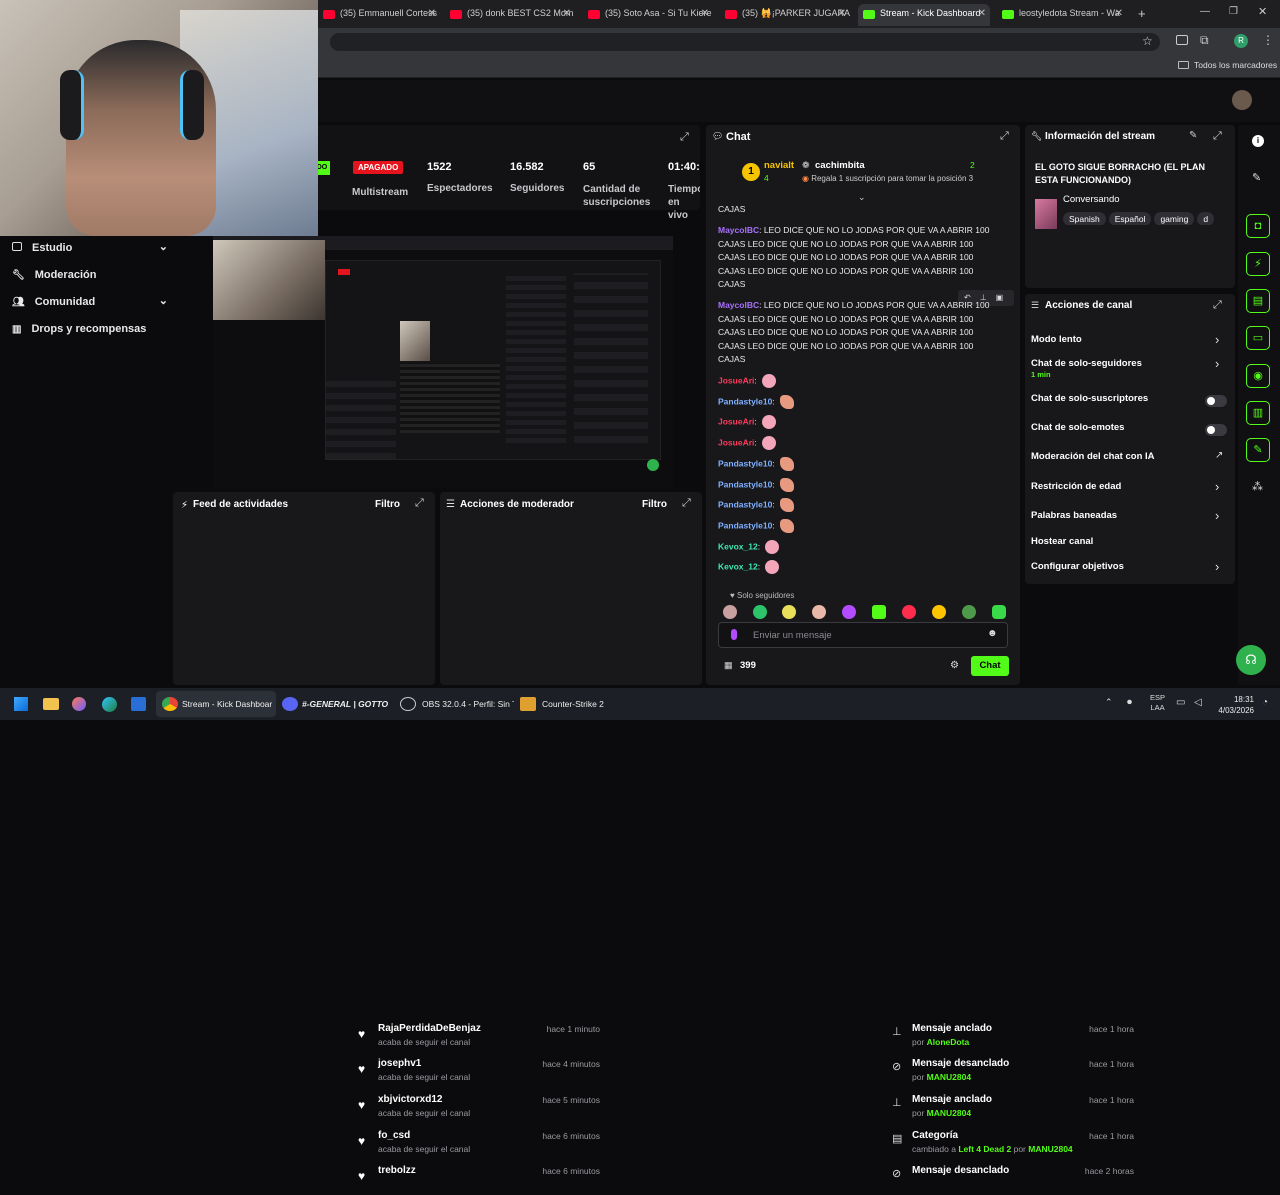 This screenshot has height=1195, width=1280. What do you see at coordinates (954, 665) in the screenshot?
I see `settings-gear-icon: ⚙` at bounding box center [954, 665].